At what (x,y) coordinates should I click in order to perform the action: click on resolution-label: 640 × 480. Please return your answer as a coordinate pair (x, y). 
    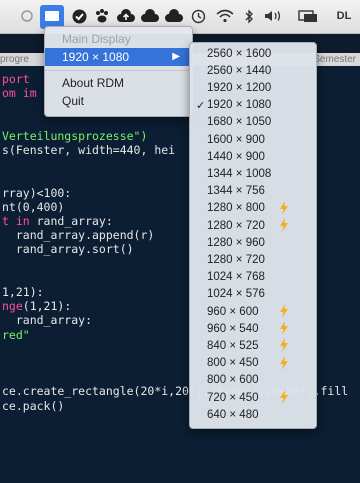
    Looking at the image, I should click on (233, 414).